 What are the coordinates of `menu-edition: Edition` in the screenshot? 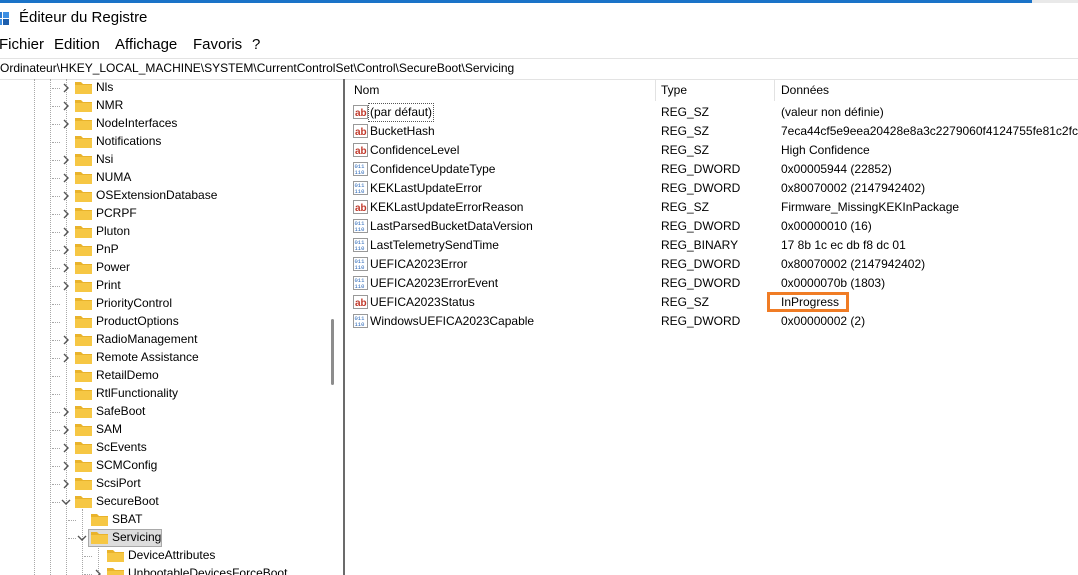 It's located at (77, 44).